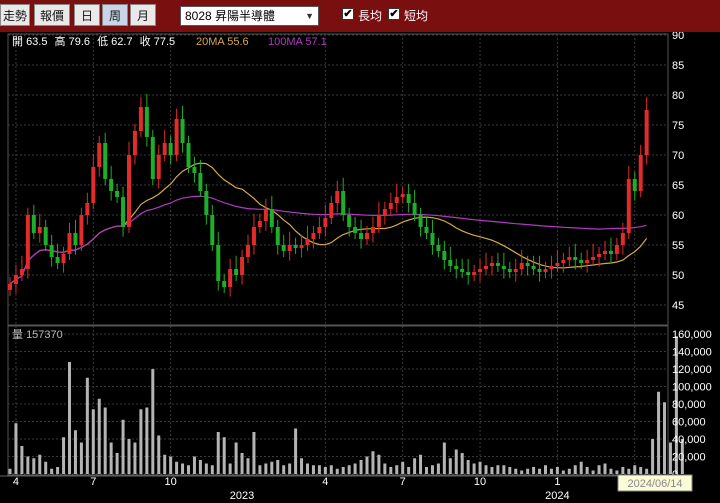 This screenshot has height=503, width=720. I want to click on volume-tick-label: 60,000, so click(689, 423).